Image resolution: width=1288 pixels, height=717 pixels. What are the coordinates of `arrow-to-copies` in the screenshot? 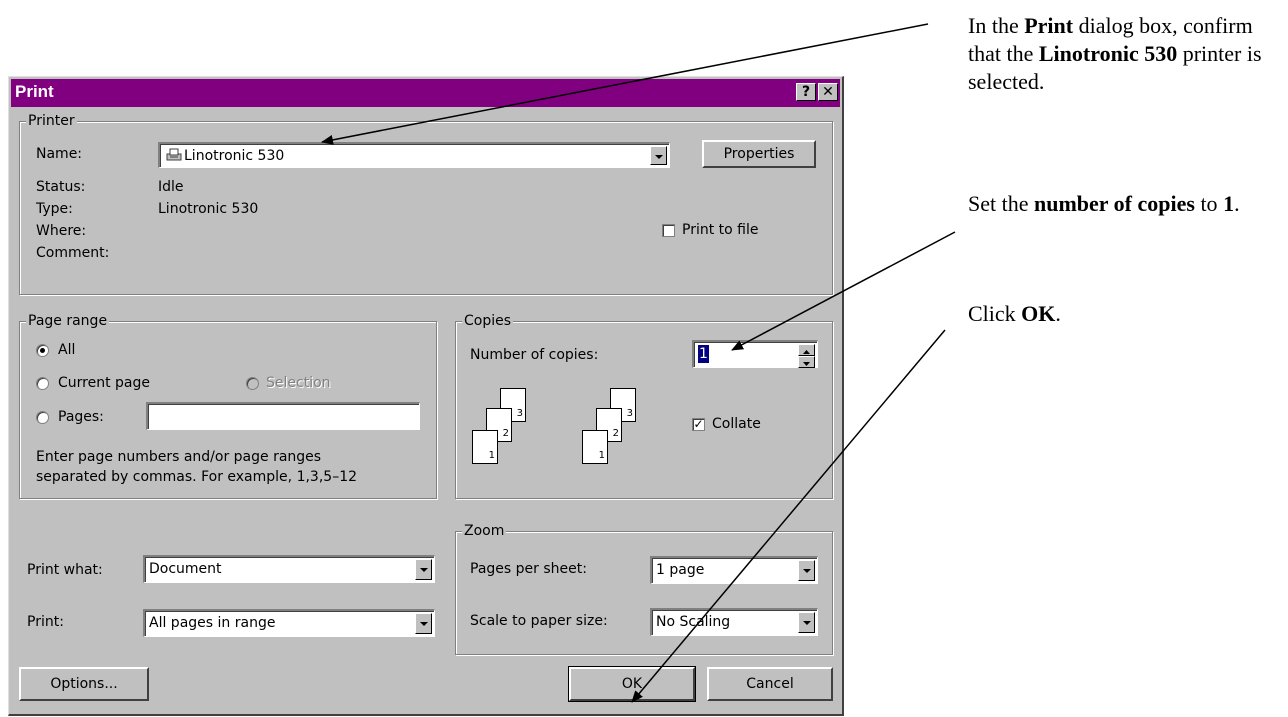 It's located at (843, 291).